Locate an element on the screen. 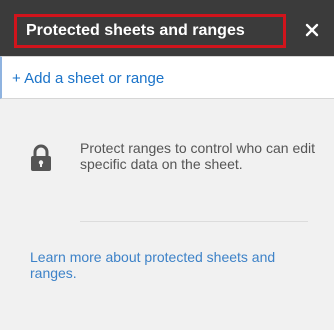 The height and width of the screenshot is (330, 334). add-sheet-or-range-link: + Add a sheet or range is located at coordinates (88, 79).